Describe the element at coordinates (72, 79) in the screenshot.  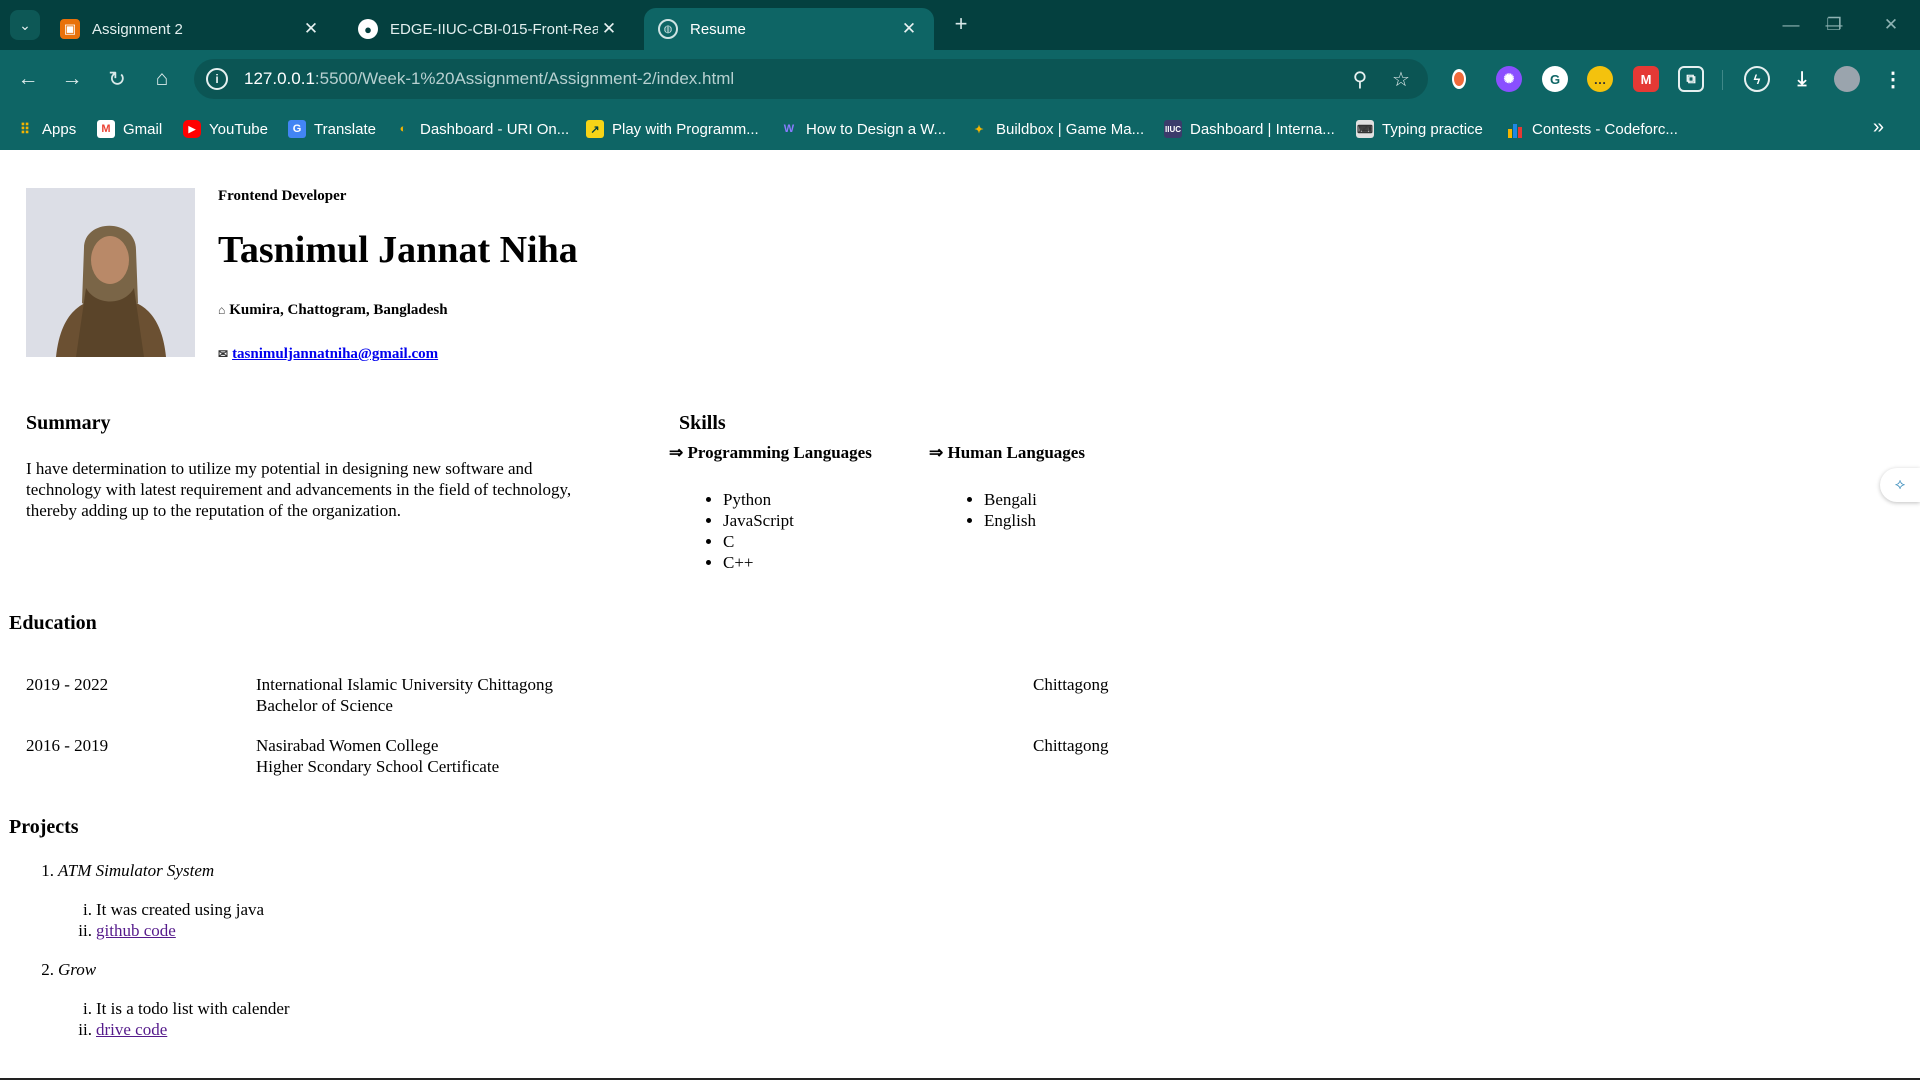
I see `forward-arrow-icon: →` at that location.